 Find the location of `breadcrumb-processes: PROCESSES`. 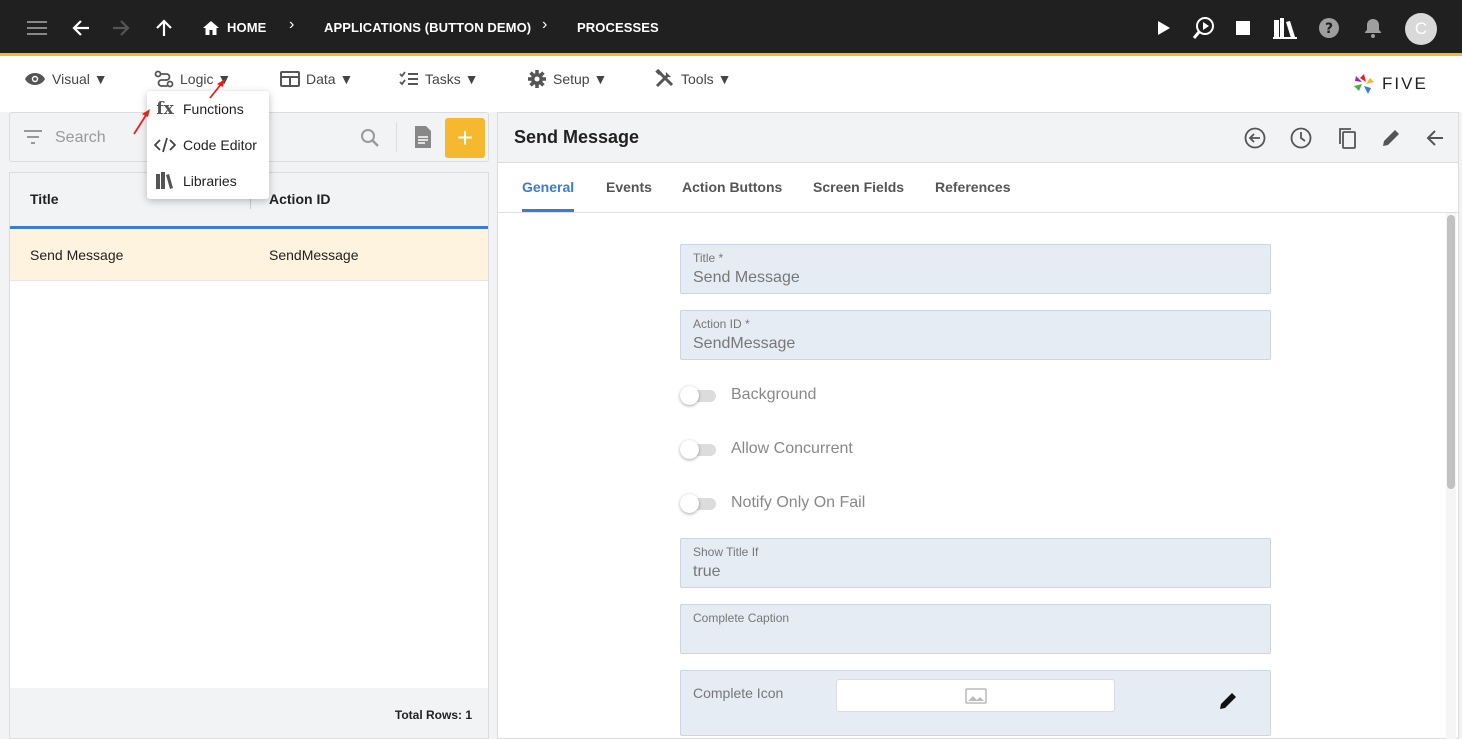

breadcrumb-processes: PROCESSES is located at coordinates (618, 27).